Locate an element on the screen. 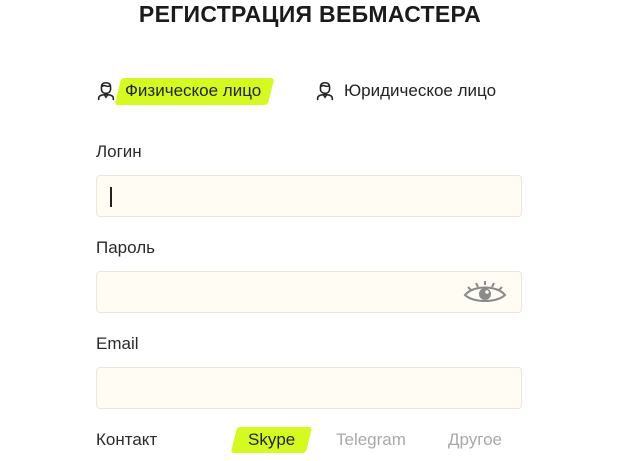 This screenshot has width=620, height=461. text-cursor is located at coordinates (111, 197).